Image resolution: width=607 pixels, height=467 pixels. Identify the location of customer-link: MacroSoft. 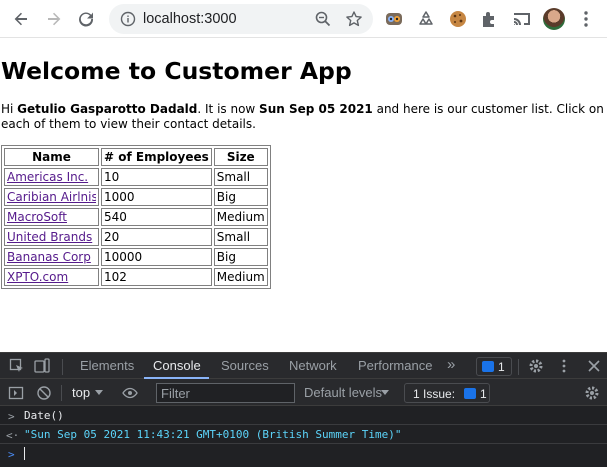
(51, 217).